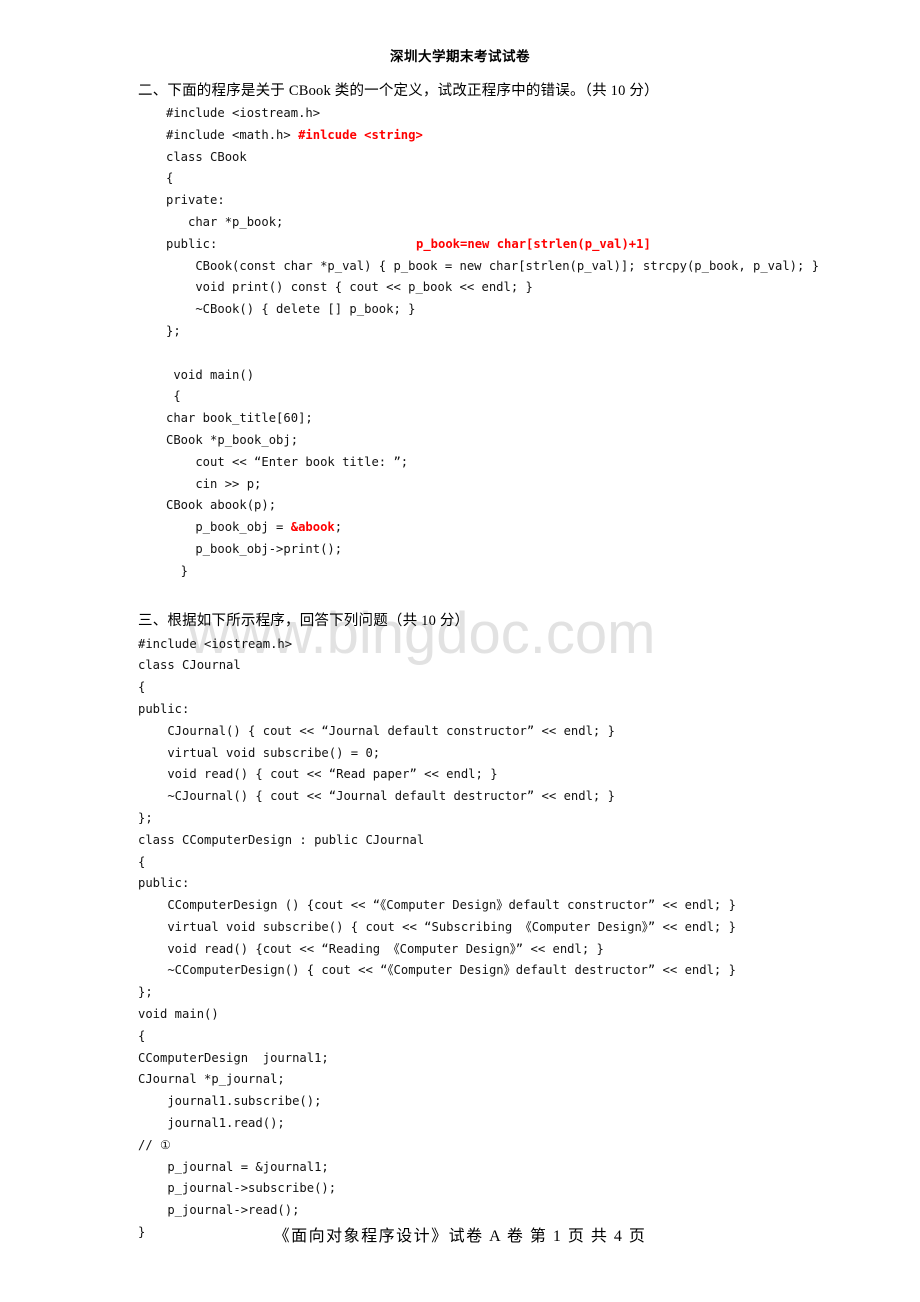 The image size is (920, 1302). I want to click on code-text: char *p_book;, so click(225, 221).